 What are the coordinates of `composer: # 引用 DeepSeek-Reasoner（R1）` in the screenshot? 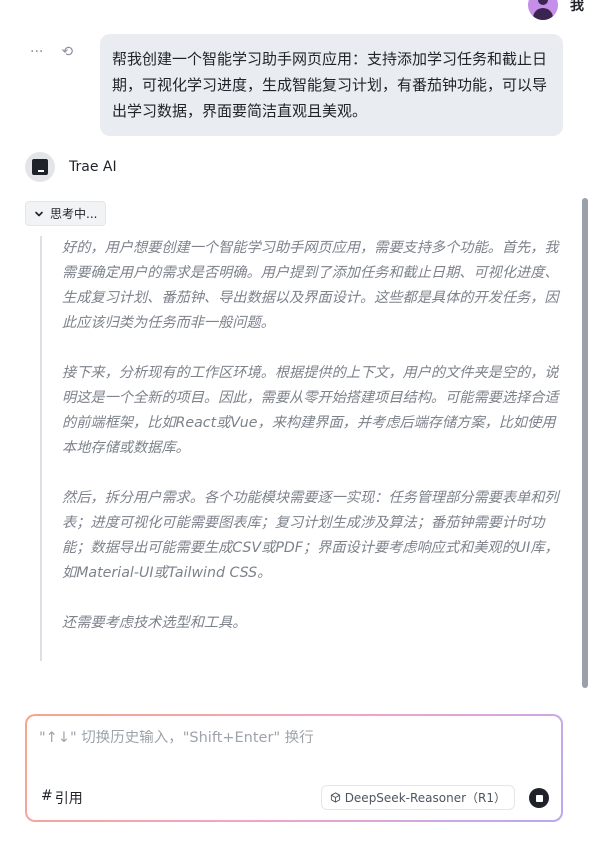 It's located at (294, 768).